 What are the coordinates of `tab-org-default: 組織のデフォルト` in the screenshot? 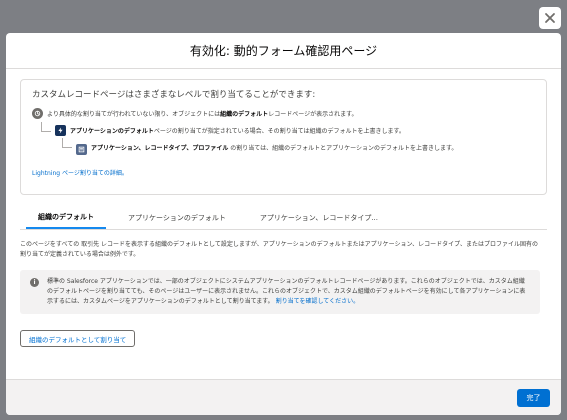 It's located at (66, 220).